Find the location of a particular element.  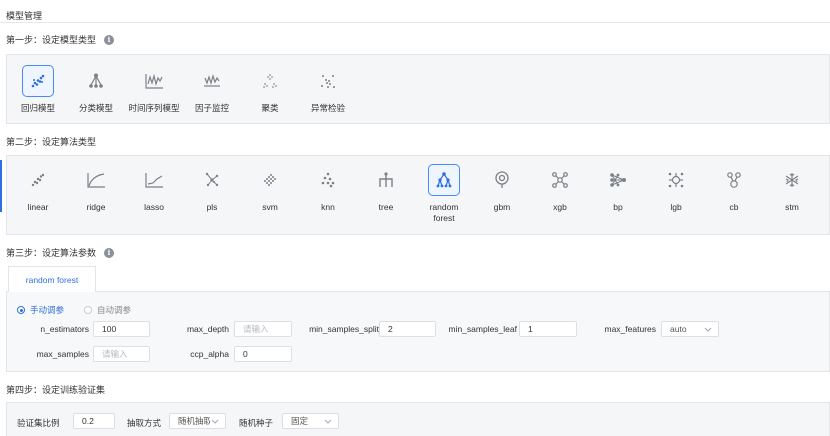

radio-label: 手动调参 is located at coordinates (47, 310).